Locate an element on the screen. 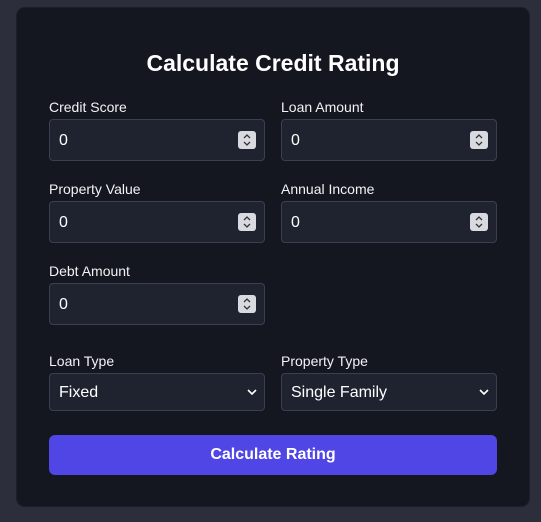 This screenshot has width=541, height=522. property-type-label: Property Type is located at coordinates (324, 361).